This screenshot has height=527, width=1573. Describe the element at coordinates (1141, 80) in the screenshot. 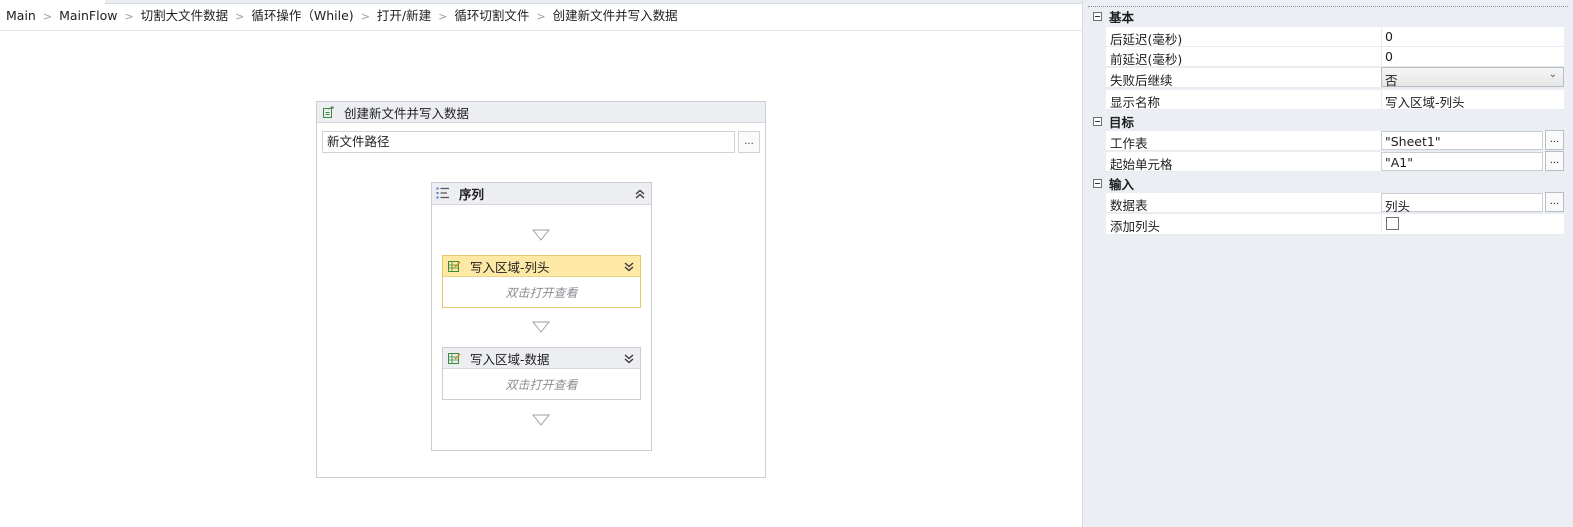

I see `property-name: 失败后继续` at that location.